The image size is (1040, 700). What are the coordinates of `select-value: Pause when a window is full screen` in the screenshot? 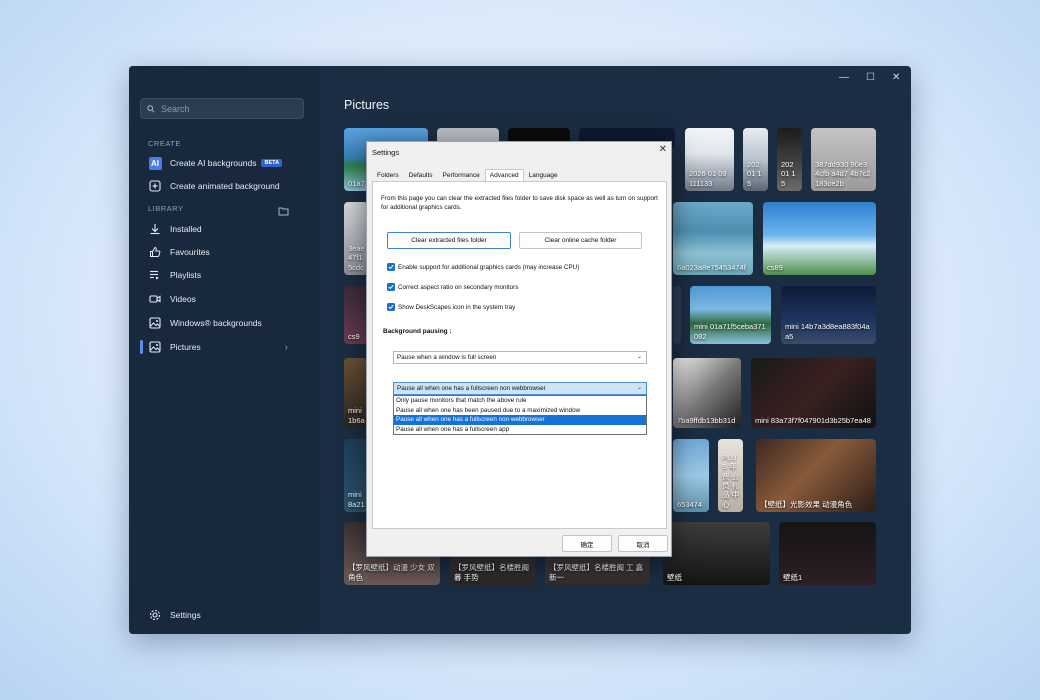 It's located at (447, 357).